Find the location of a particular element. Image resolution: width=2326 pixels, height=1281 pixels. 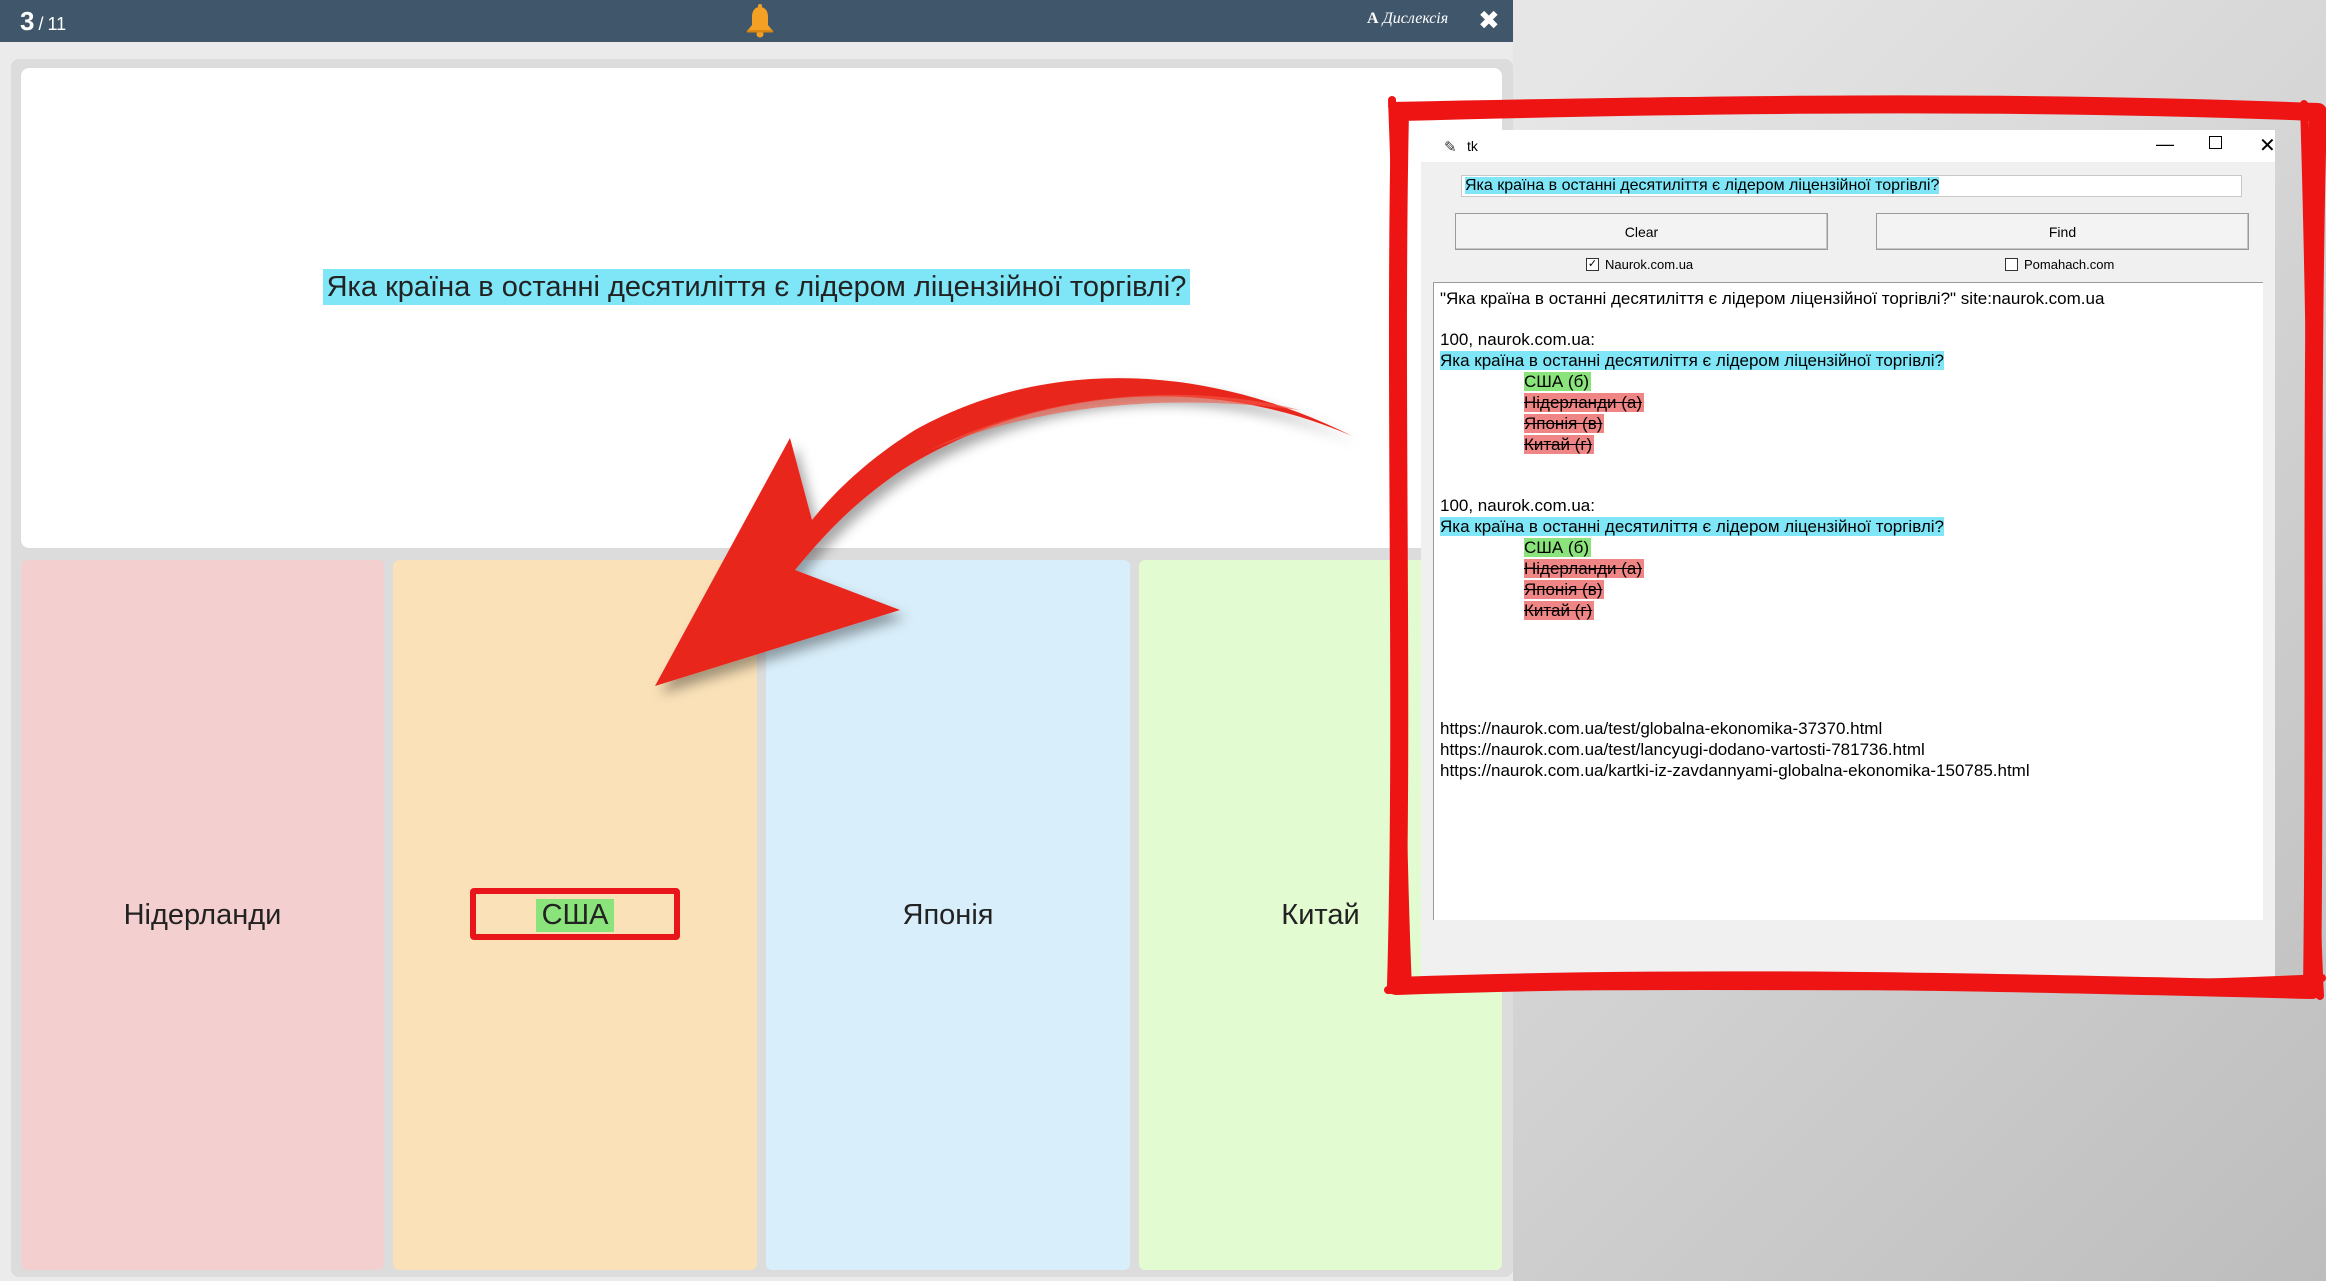

answer-label: Японія is located at coordinates (948, 914).